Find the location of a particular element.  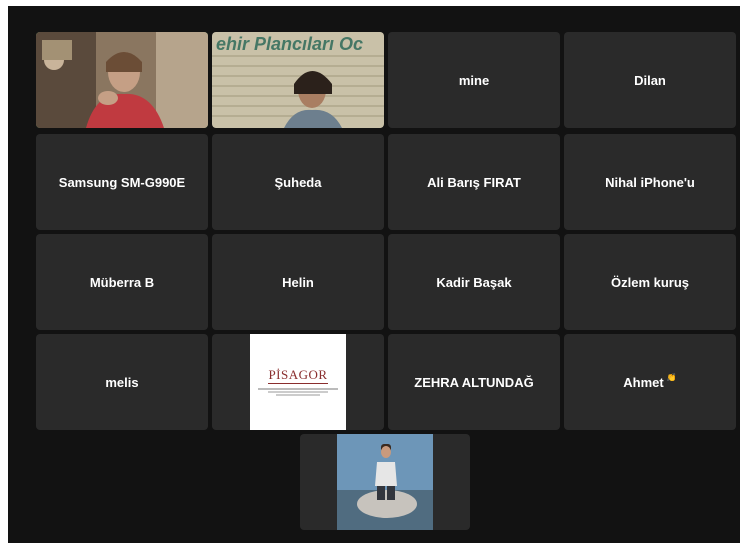

participant-tile-active-speaker is located at coordinates (122, 80).